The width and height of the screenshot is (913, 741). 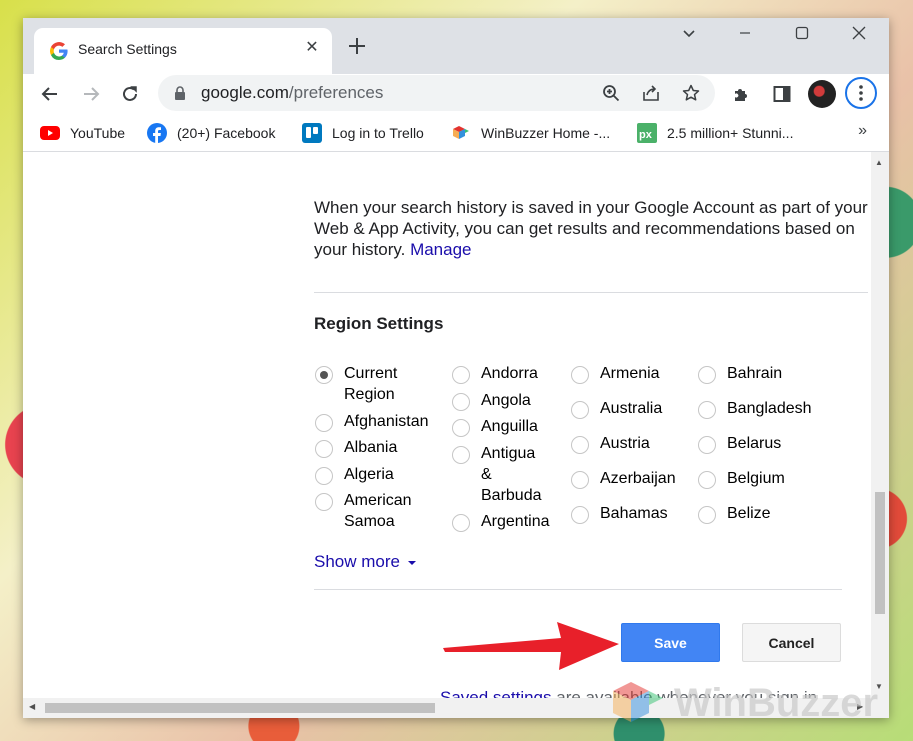 I want to click on region-option-antigua-barbuda: Antigua & Barbuda, so click(x=497, y=474).